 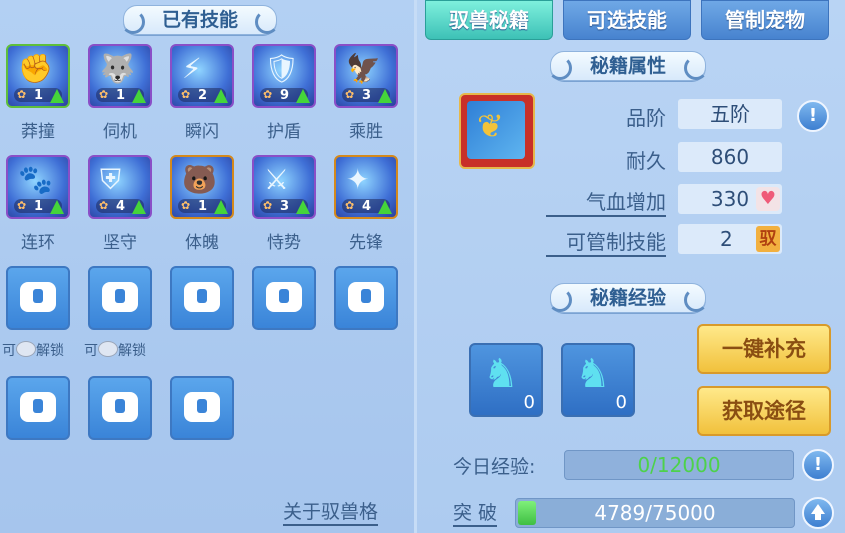 What do you see at coordinates (475, 512) in the screenshot?
I see `break-label: 突 破` at bounding box center [475, 512].